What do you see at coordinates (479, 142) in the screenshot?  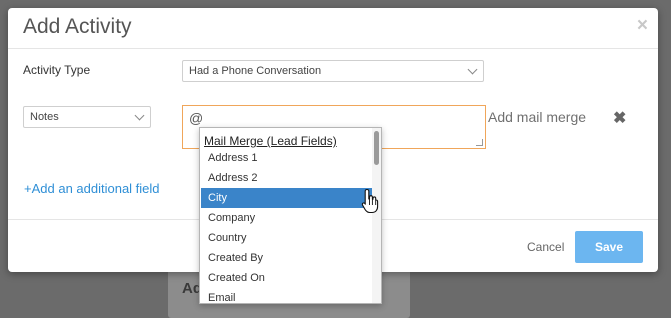 I see `resize-grip-icon` at bounding box center [479, 142].